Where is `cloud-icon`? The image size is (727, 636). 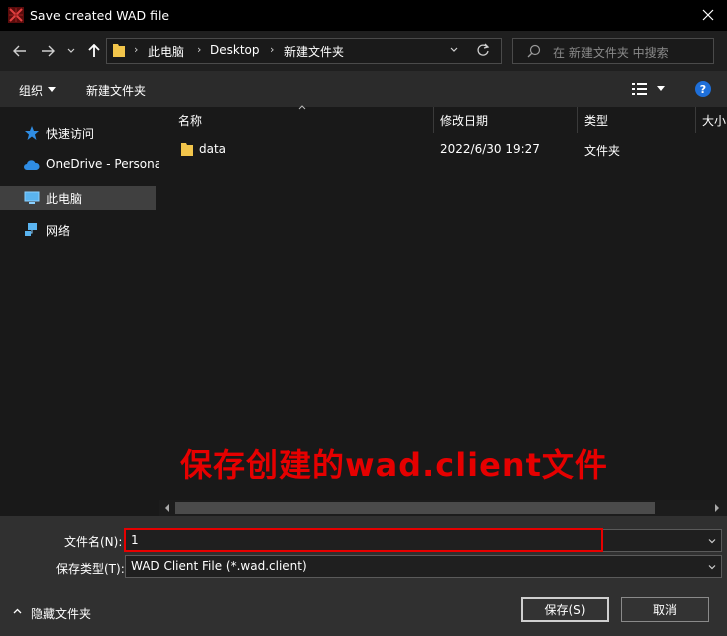
cloud-icon is located at coordinates (32, 165).